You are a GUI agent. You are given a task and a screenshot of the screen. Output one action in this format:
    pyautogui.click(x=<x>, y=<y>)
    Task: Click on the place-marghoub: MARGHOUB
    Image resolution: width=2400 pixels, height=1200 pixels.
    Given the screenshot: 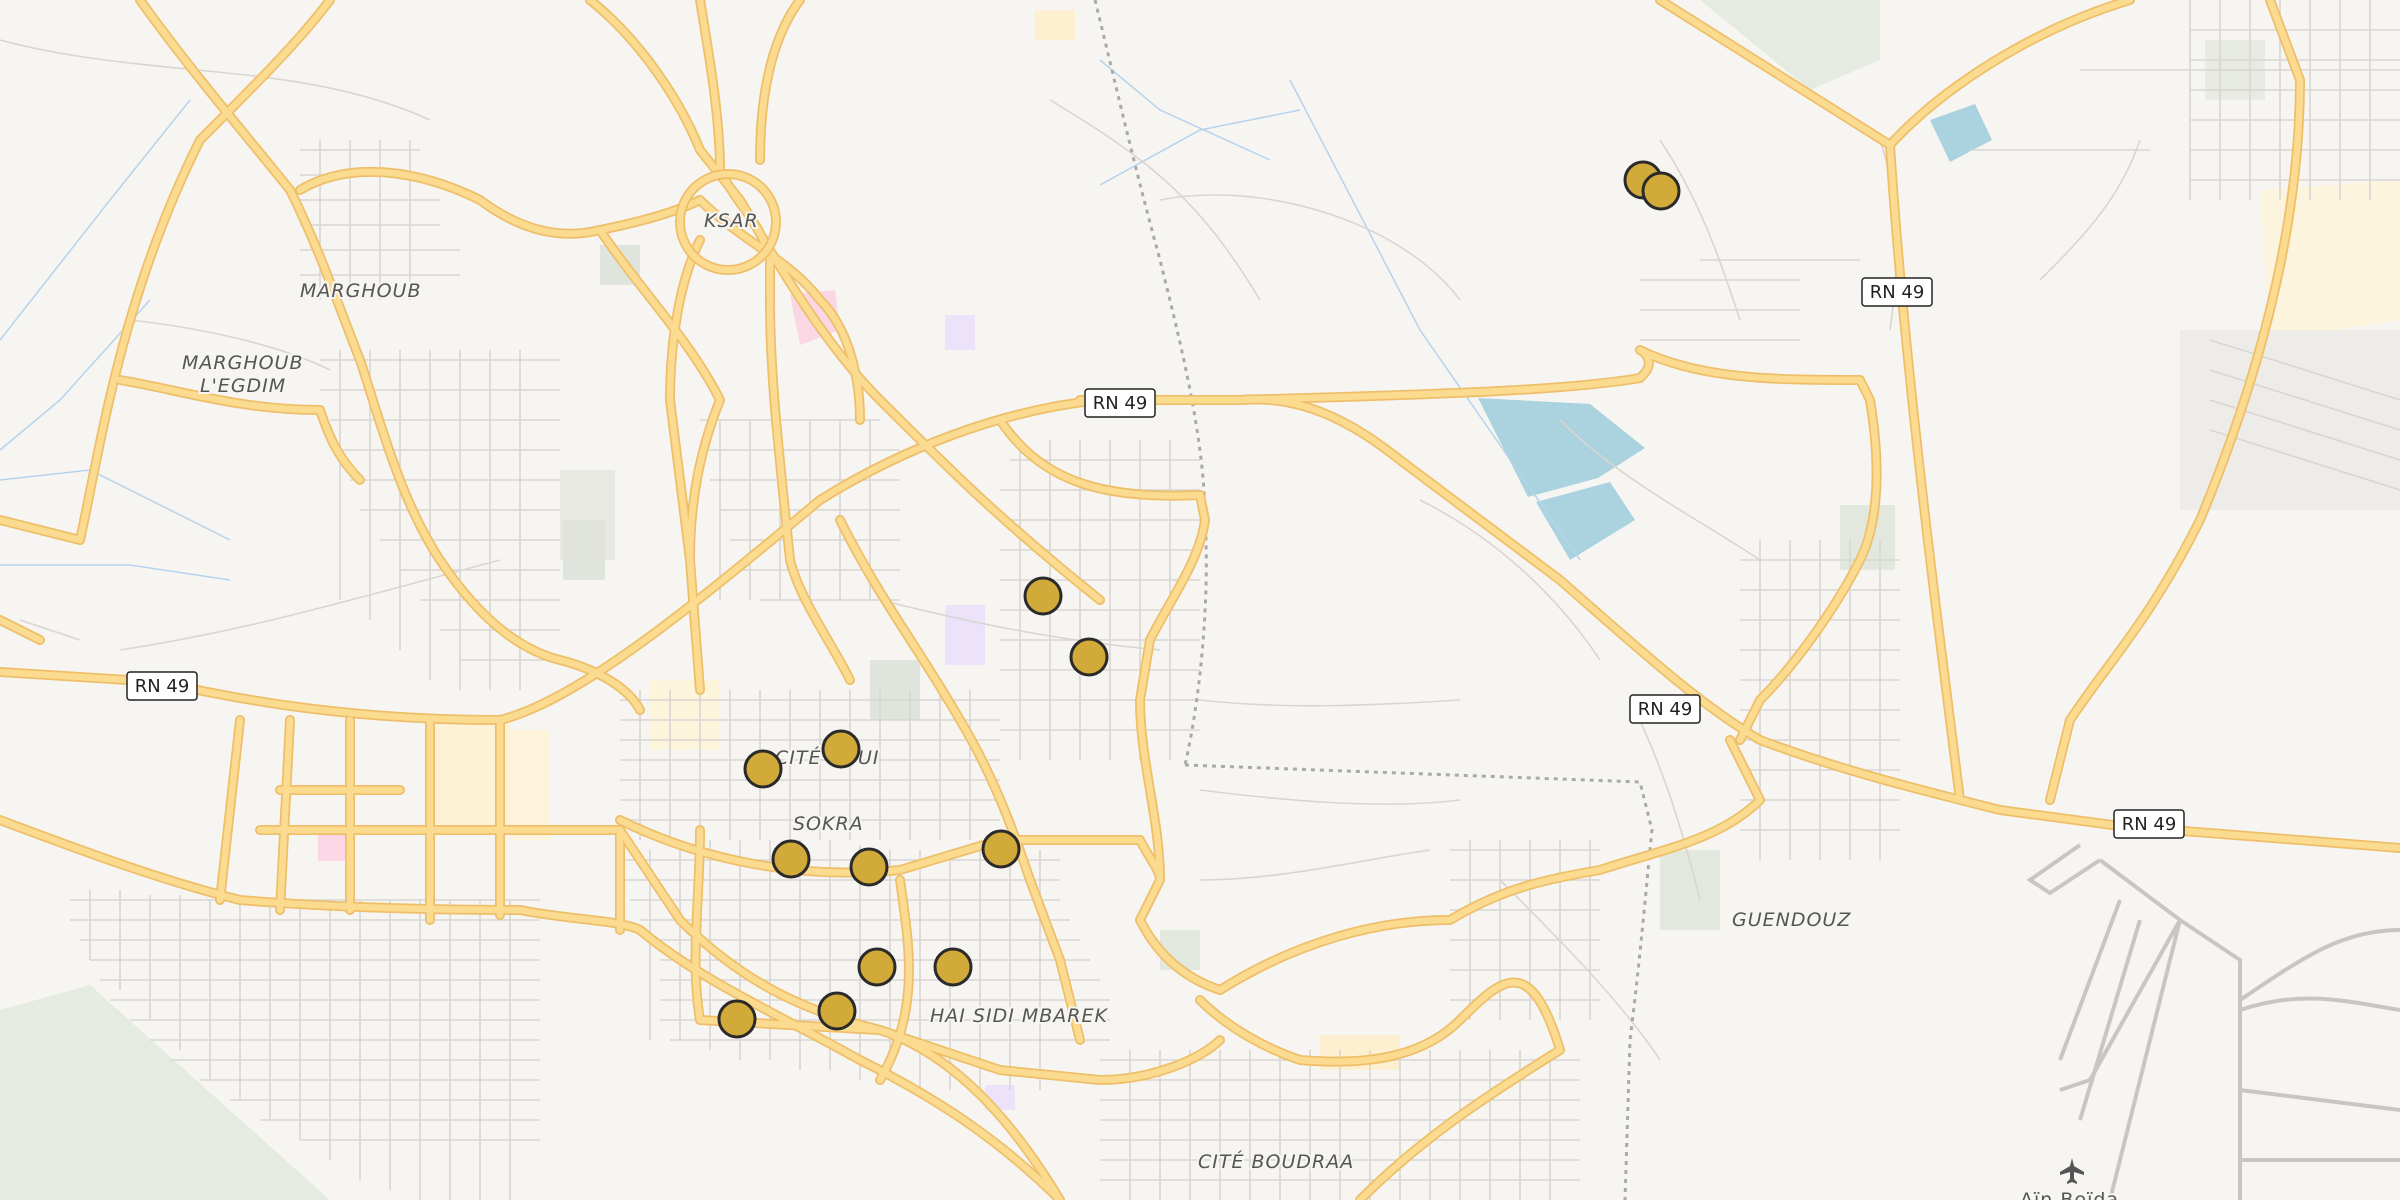 What is the action you would take?
    pyautogui.click(x=361, y=291)
    